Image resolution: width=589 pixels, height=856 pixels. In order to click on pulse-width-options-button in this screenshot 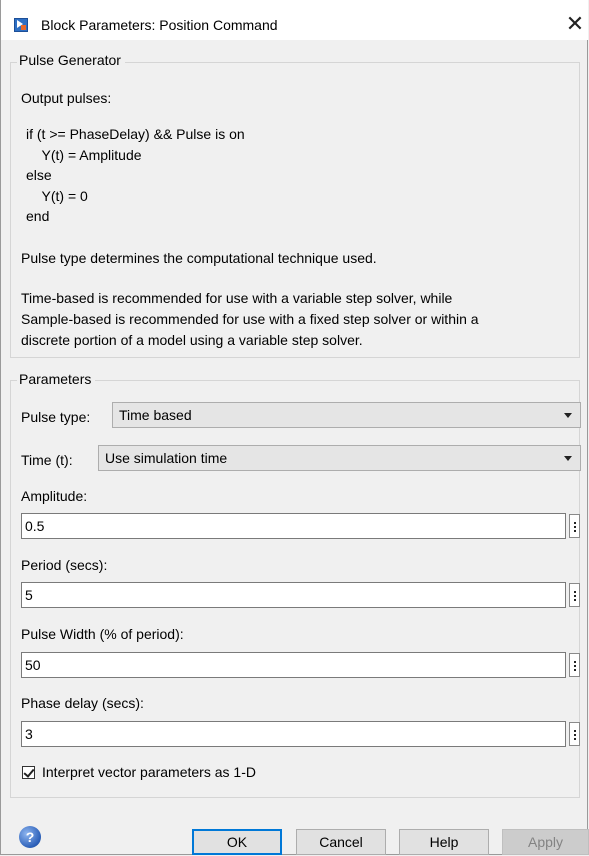, I will do `click(574, 665)`.